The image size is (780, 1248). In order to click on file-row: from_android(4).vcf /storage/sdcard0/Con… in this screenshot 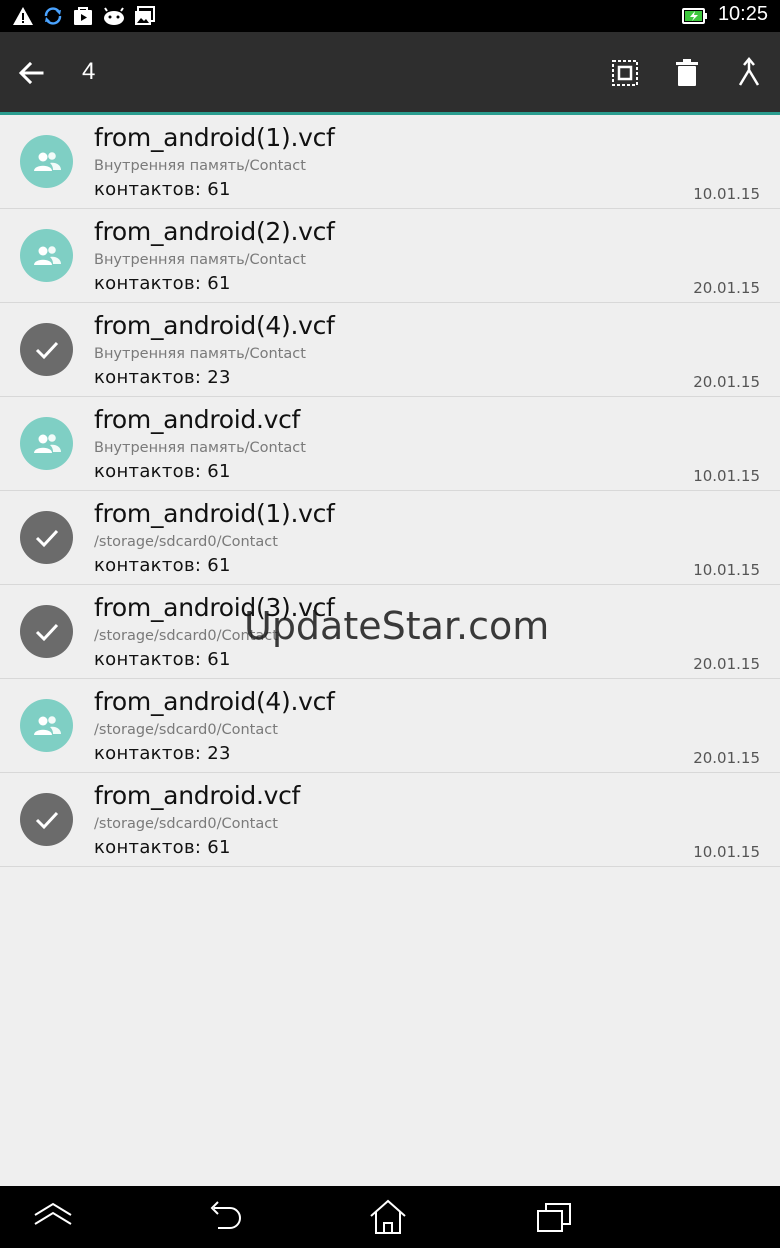, I will do `click(390, 726)`.